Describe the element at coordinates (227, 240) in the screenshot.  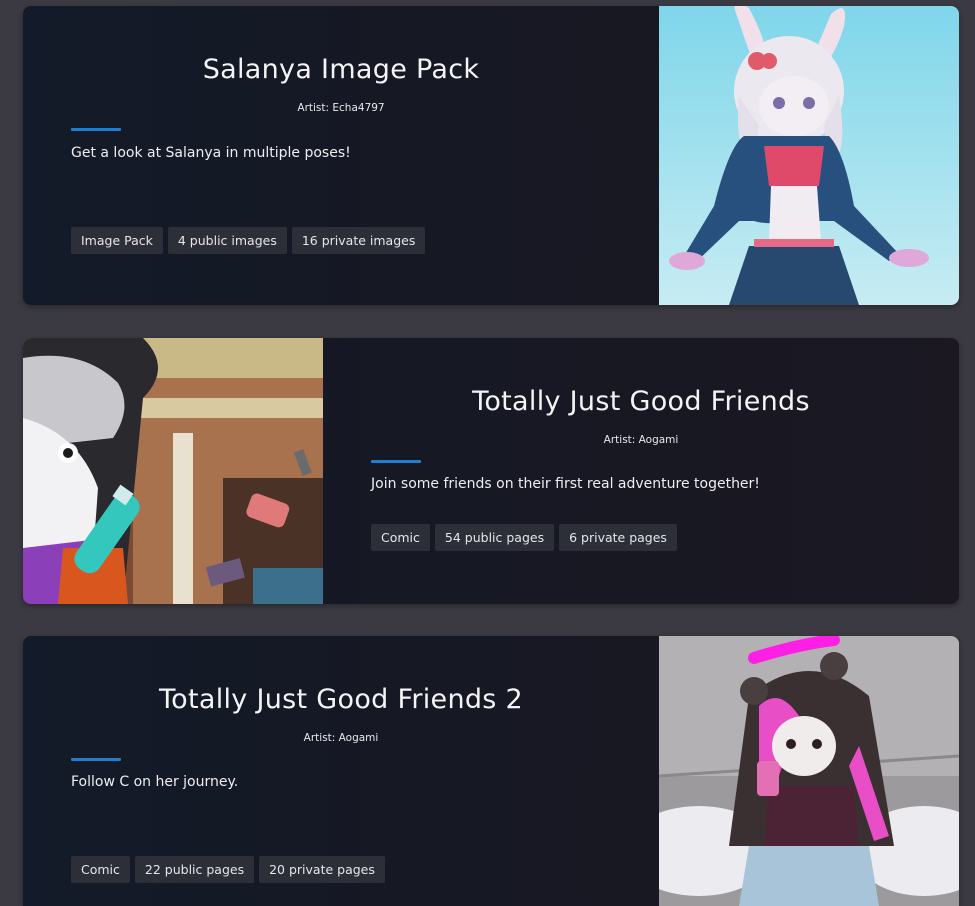
I see `tag-public-count: 4 public images` at that location.